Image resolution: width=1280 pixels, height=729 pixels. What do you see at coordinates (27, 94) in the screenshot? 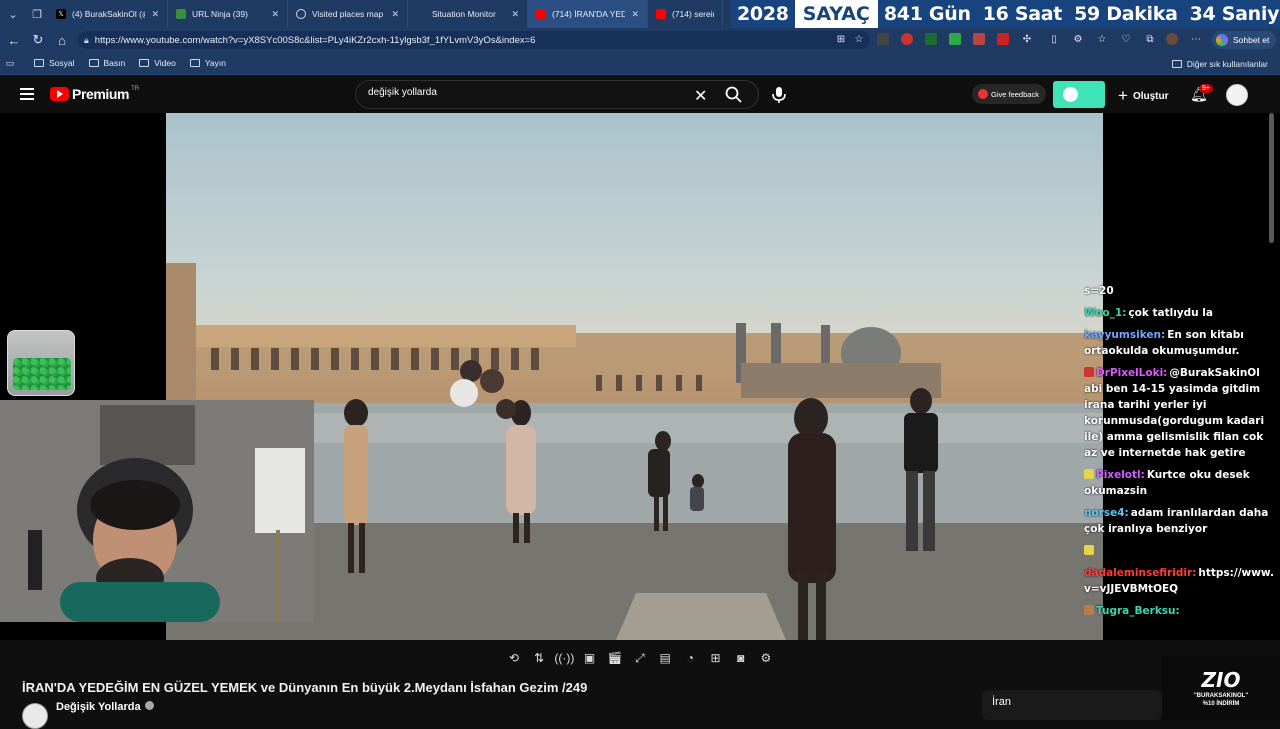
I see `hamburger-menu-icon` at bounding box center [27, 94].